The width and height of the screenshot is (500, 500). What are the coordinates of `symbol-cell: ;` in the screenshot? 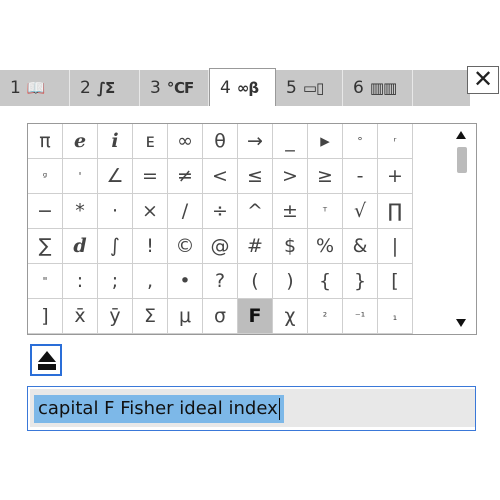 It's located at (115, 281).